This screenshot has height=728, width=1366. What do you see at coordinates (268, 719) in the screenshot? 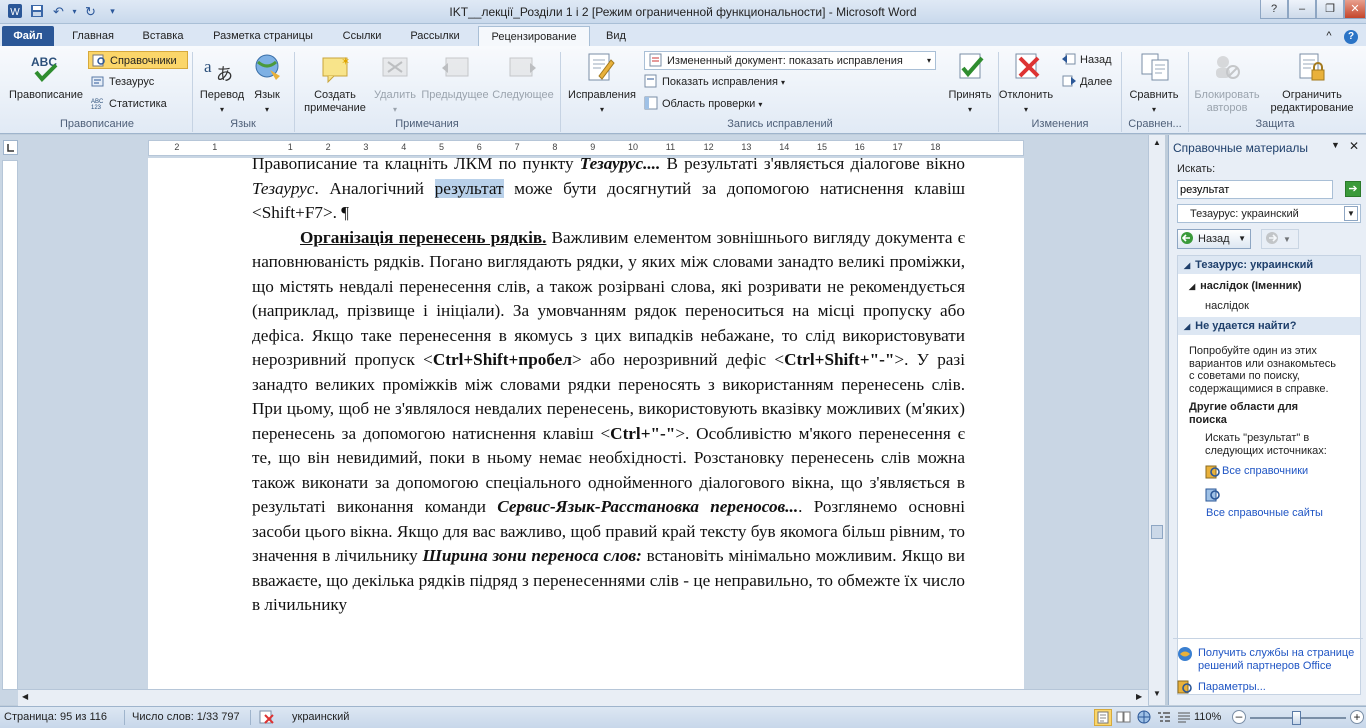
I see `proofing-errors-icon` at bounding box center [268, 719].